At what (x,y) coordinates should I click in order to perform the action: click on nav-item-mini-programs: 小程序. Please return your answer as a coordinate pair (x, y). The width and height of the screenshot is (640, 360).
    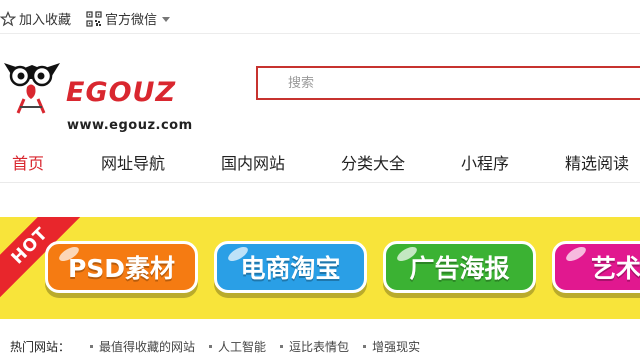
    Looking at the image, I should click on (485, 162).